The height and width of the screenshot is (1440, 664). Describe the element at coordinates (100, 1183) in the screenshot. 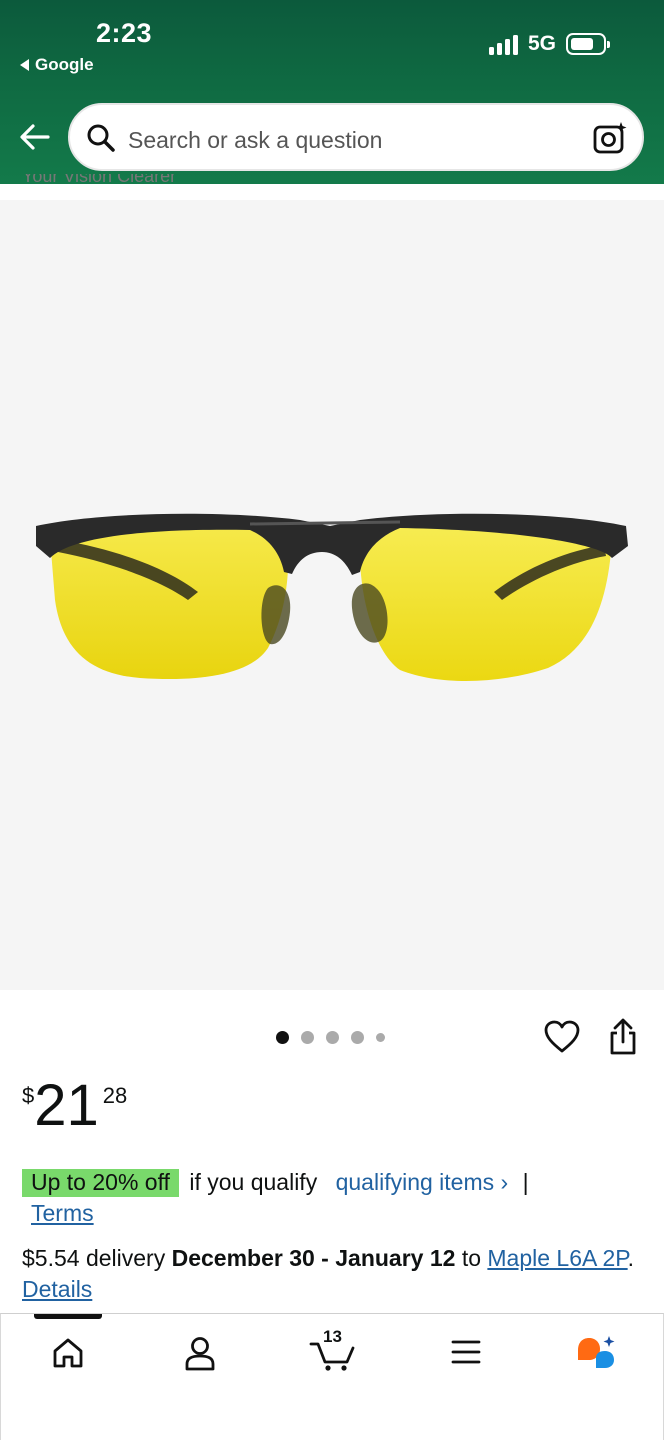

I see `discount-badge: Up to 20% off` at that location.